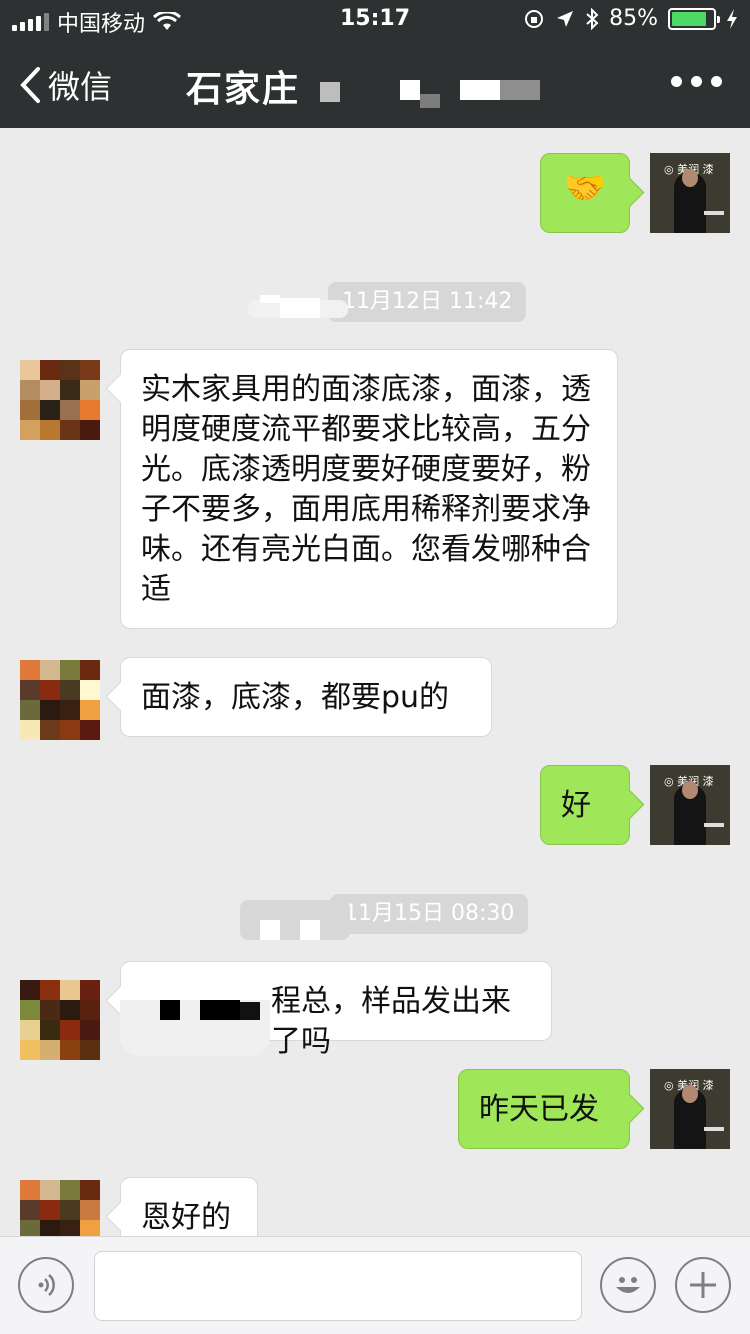 This screenshot has height=1334, width=750. Describe the element at coordinates (375, 20) in the screenshot. I see `status-bar: 中国移动 15:17 85%` at that location.